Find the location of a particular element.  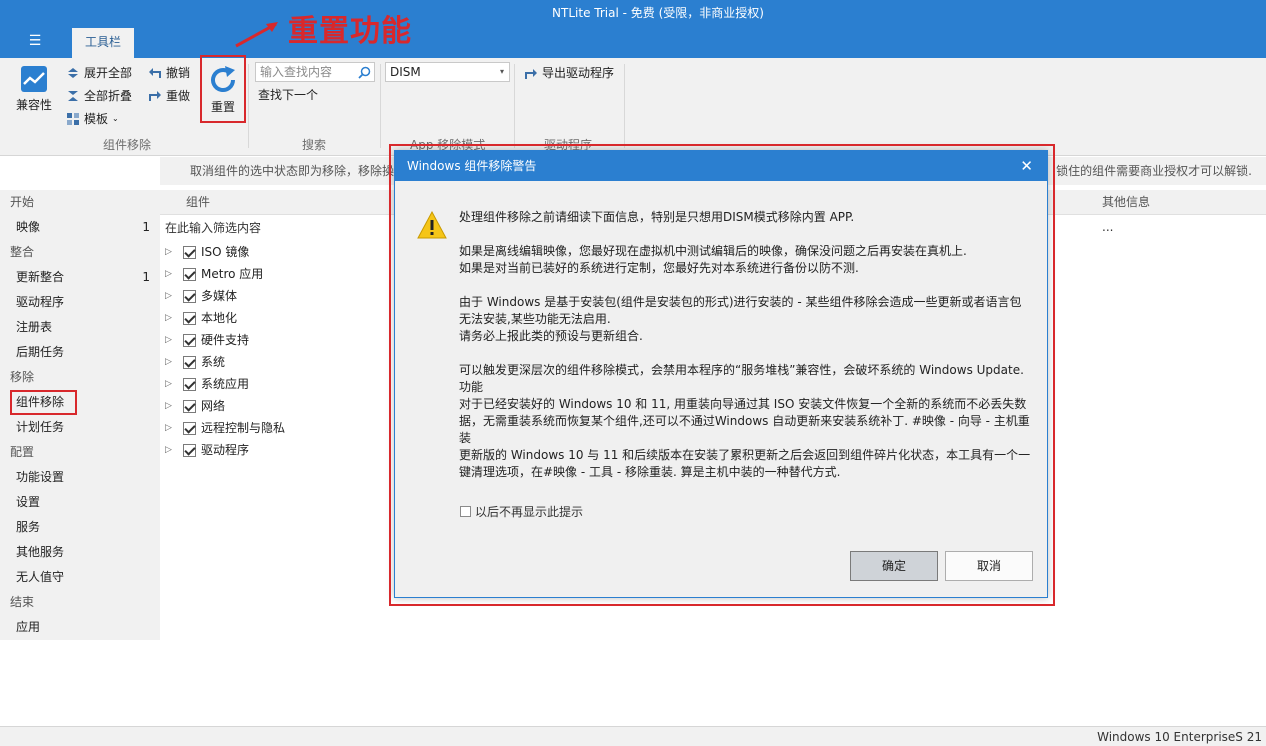

checkbox-box is located at coordinates (465, 511).